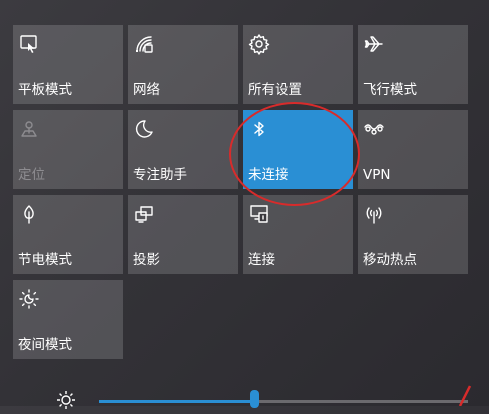  What do you see at coordinates (68, 319) in the screenshot?
I see `tile-night-light: 夜间模式` at bounding box center [68, 319].